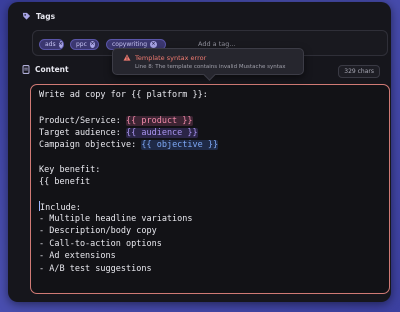 This screenshot has width=400, height=312. I want to click on editor-line-text: - Ad extensions, so click(77, 256).